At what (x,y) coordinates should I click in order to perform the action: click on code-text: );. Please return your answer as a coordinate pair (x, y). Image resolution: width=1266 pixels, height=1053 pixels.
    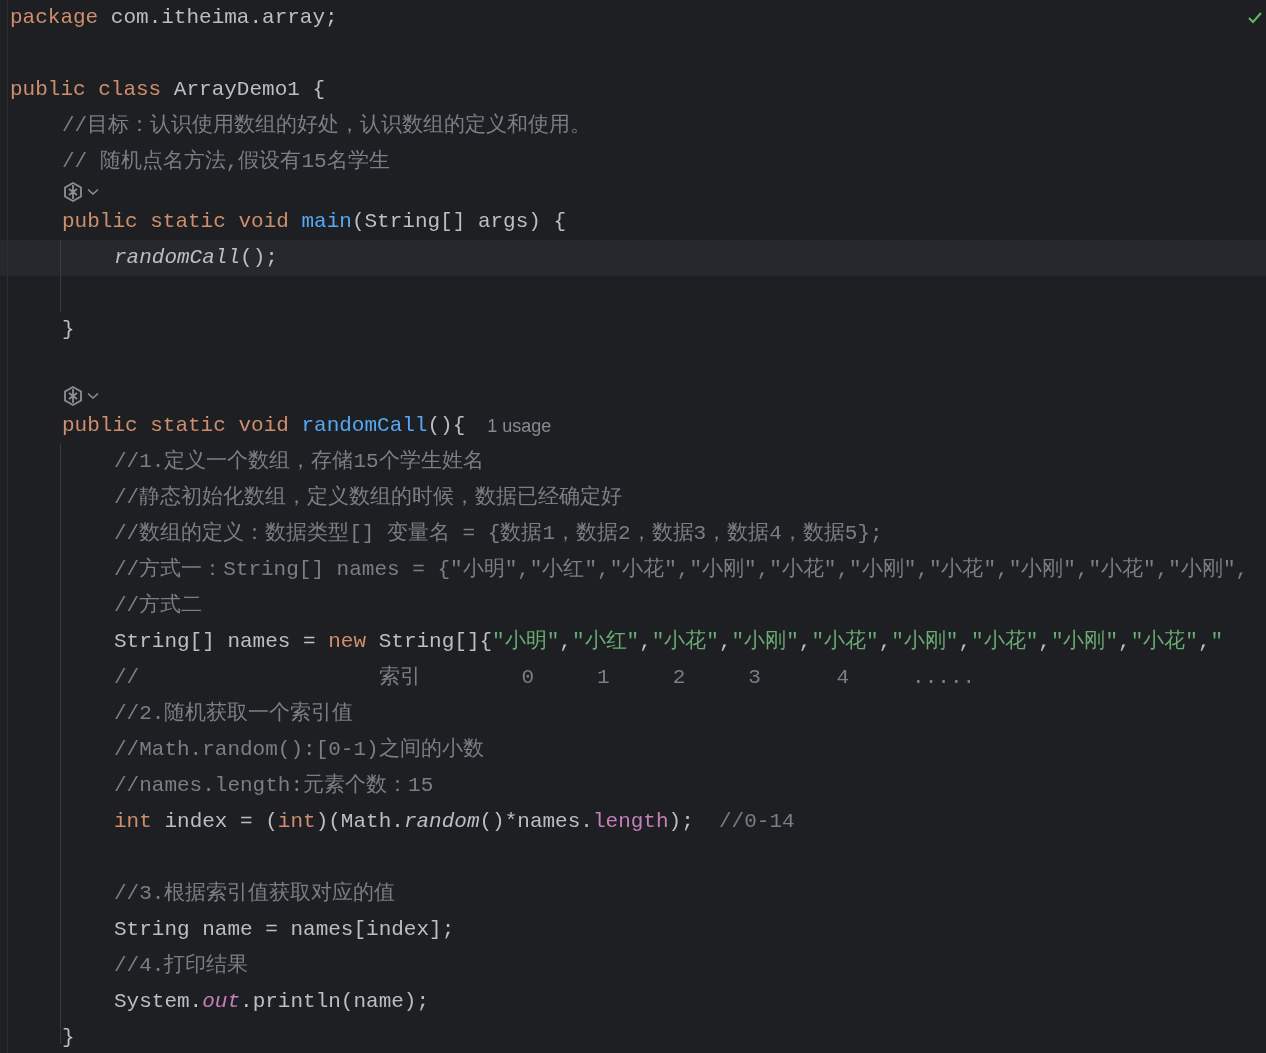
    Looking at the image, I should click on (681, 822).